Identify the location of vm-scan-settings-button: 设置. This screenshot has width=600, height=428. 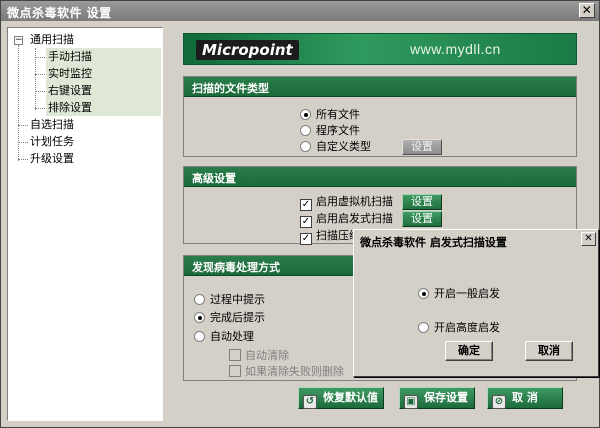
(422, 202).